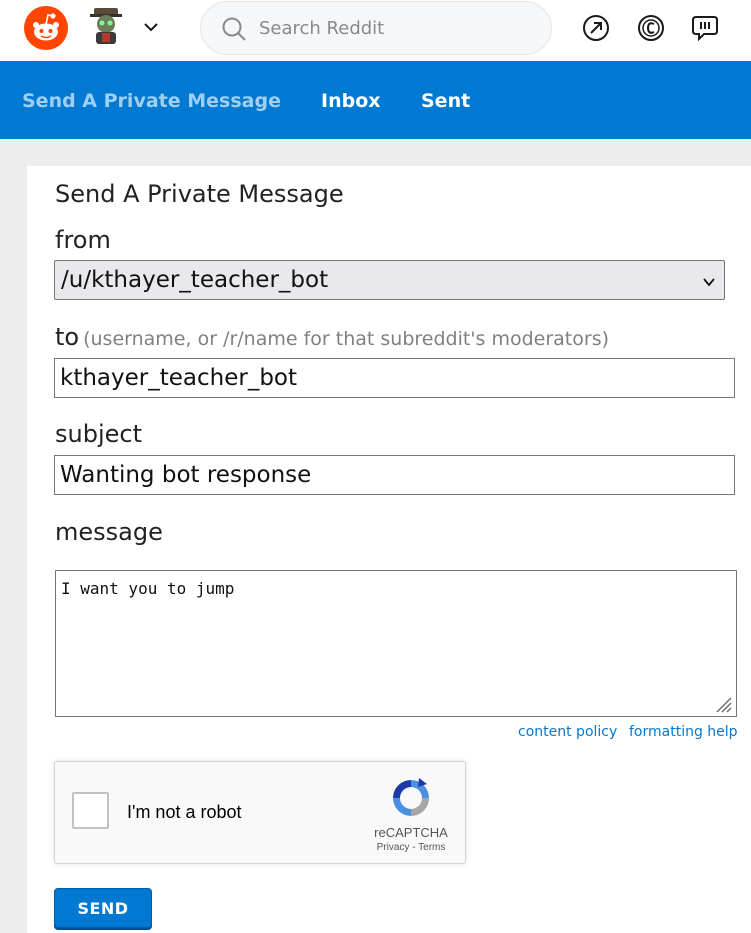 The width and height of the screenshot is (751, 933). Describe the element at coordinates (411, 832) in the screenshot. I see `recaptcha-brand: reCAPTCHA` at that location.